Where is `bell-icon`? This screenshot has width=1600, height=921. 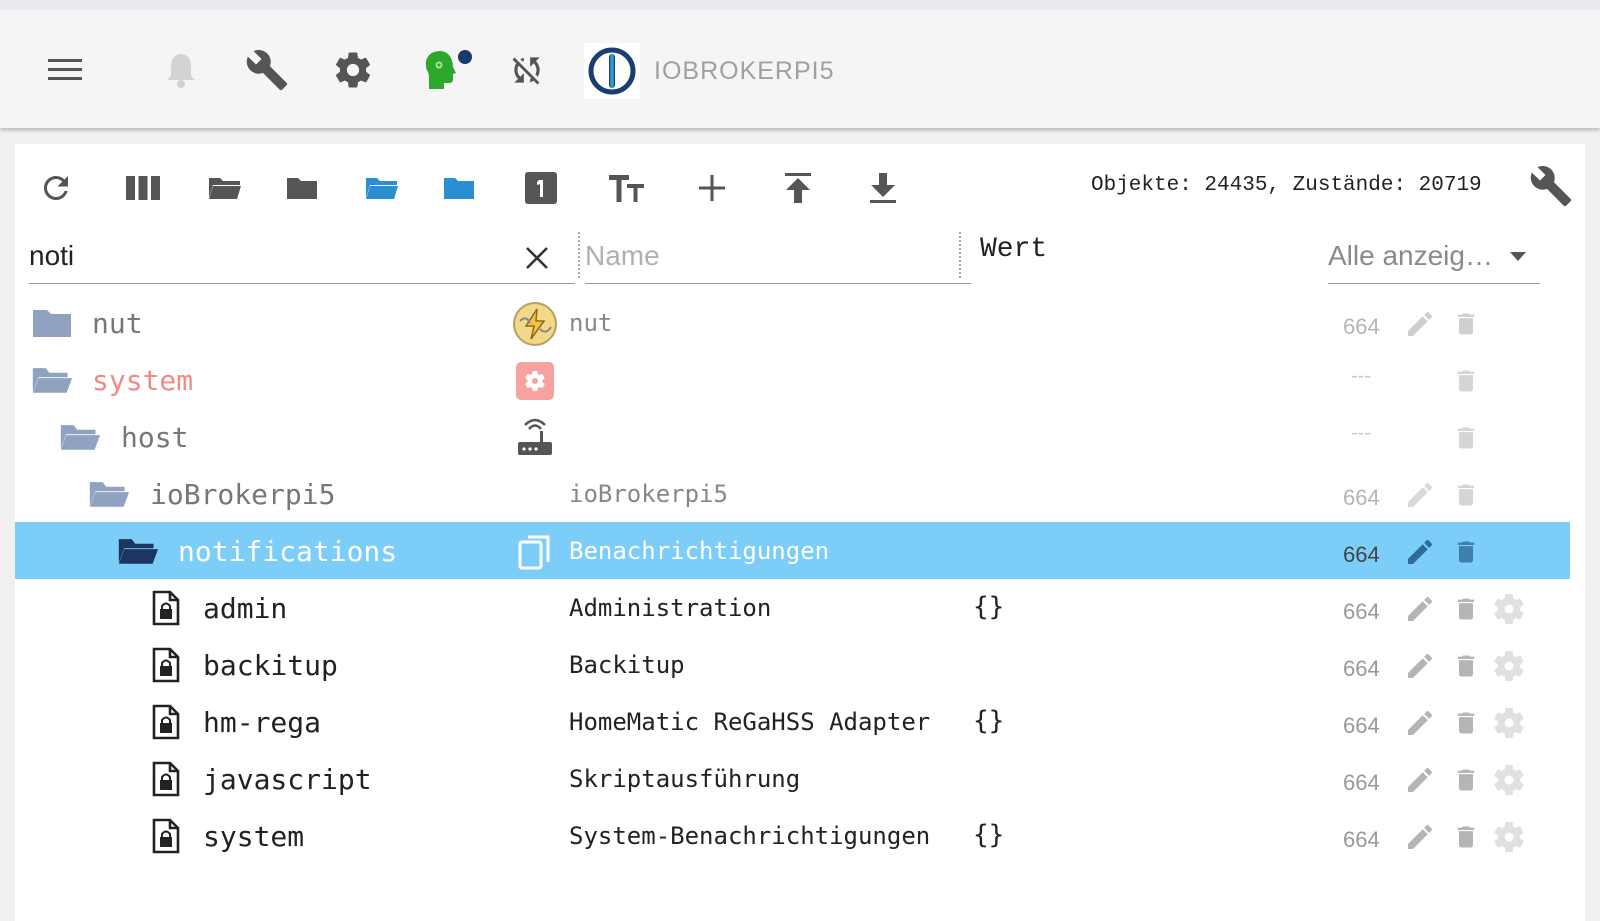
bell-icon is located at coordinates (181, 70).